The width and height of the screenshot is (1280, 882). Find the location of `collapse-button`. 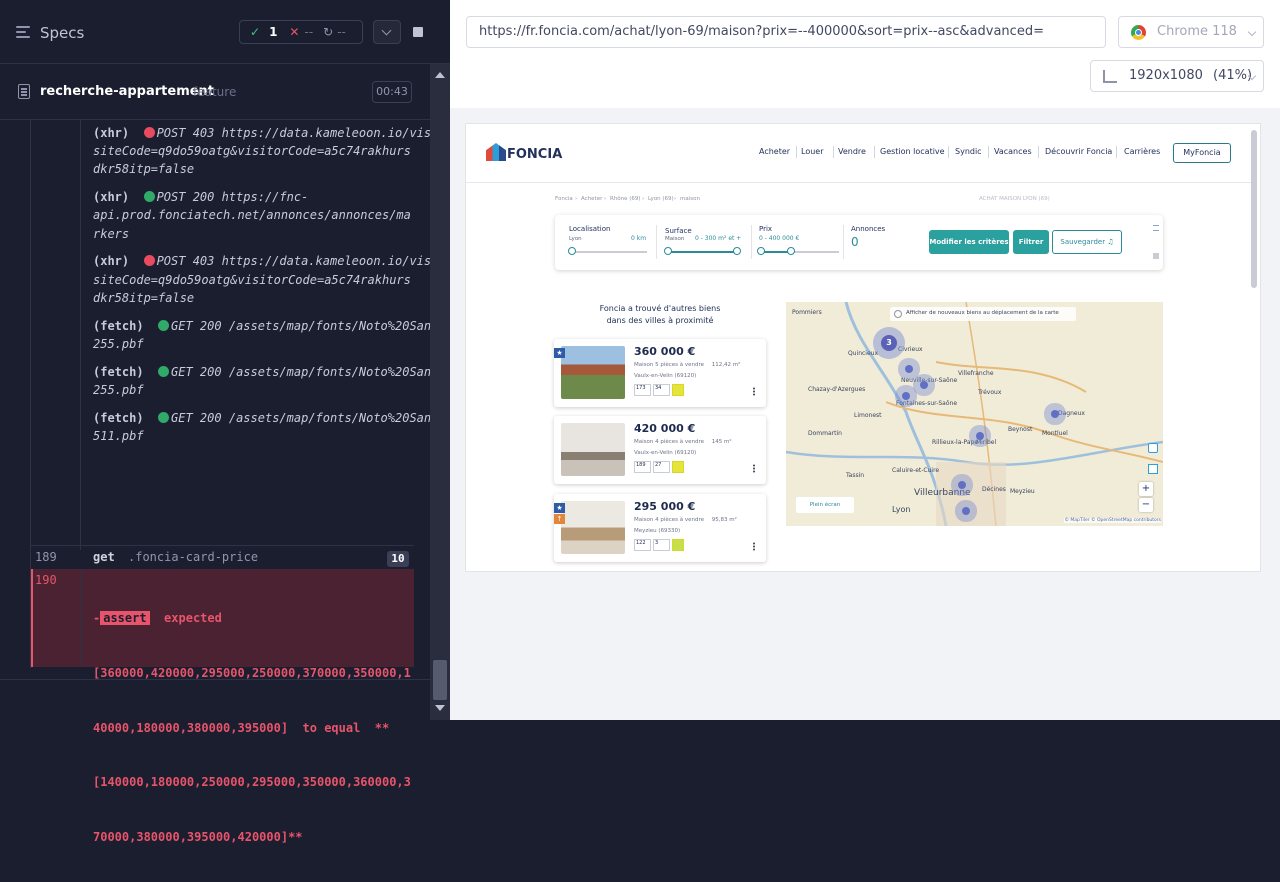

collapse-button is located at coordinates (387, 32).